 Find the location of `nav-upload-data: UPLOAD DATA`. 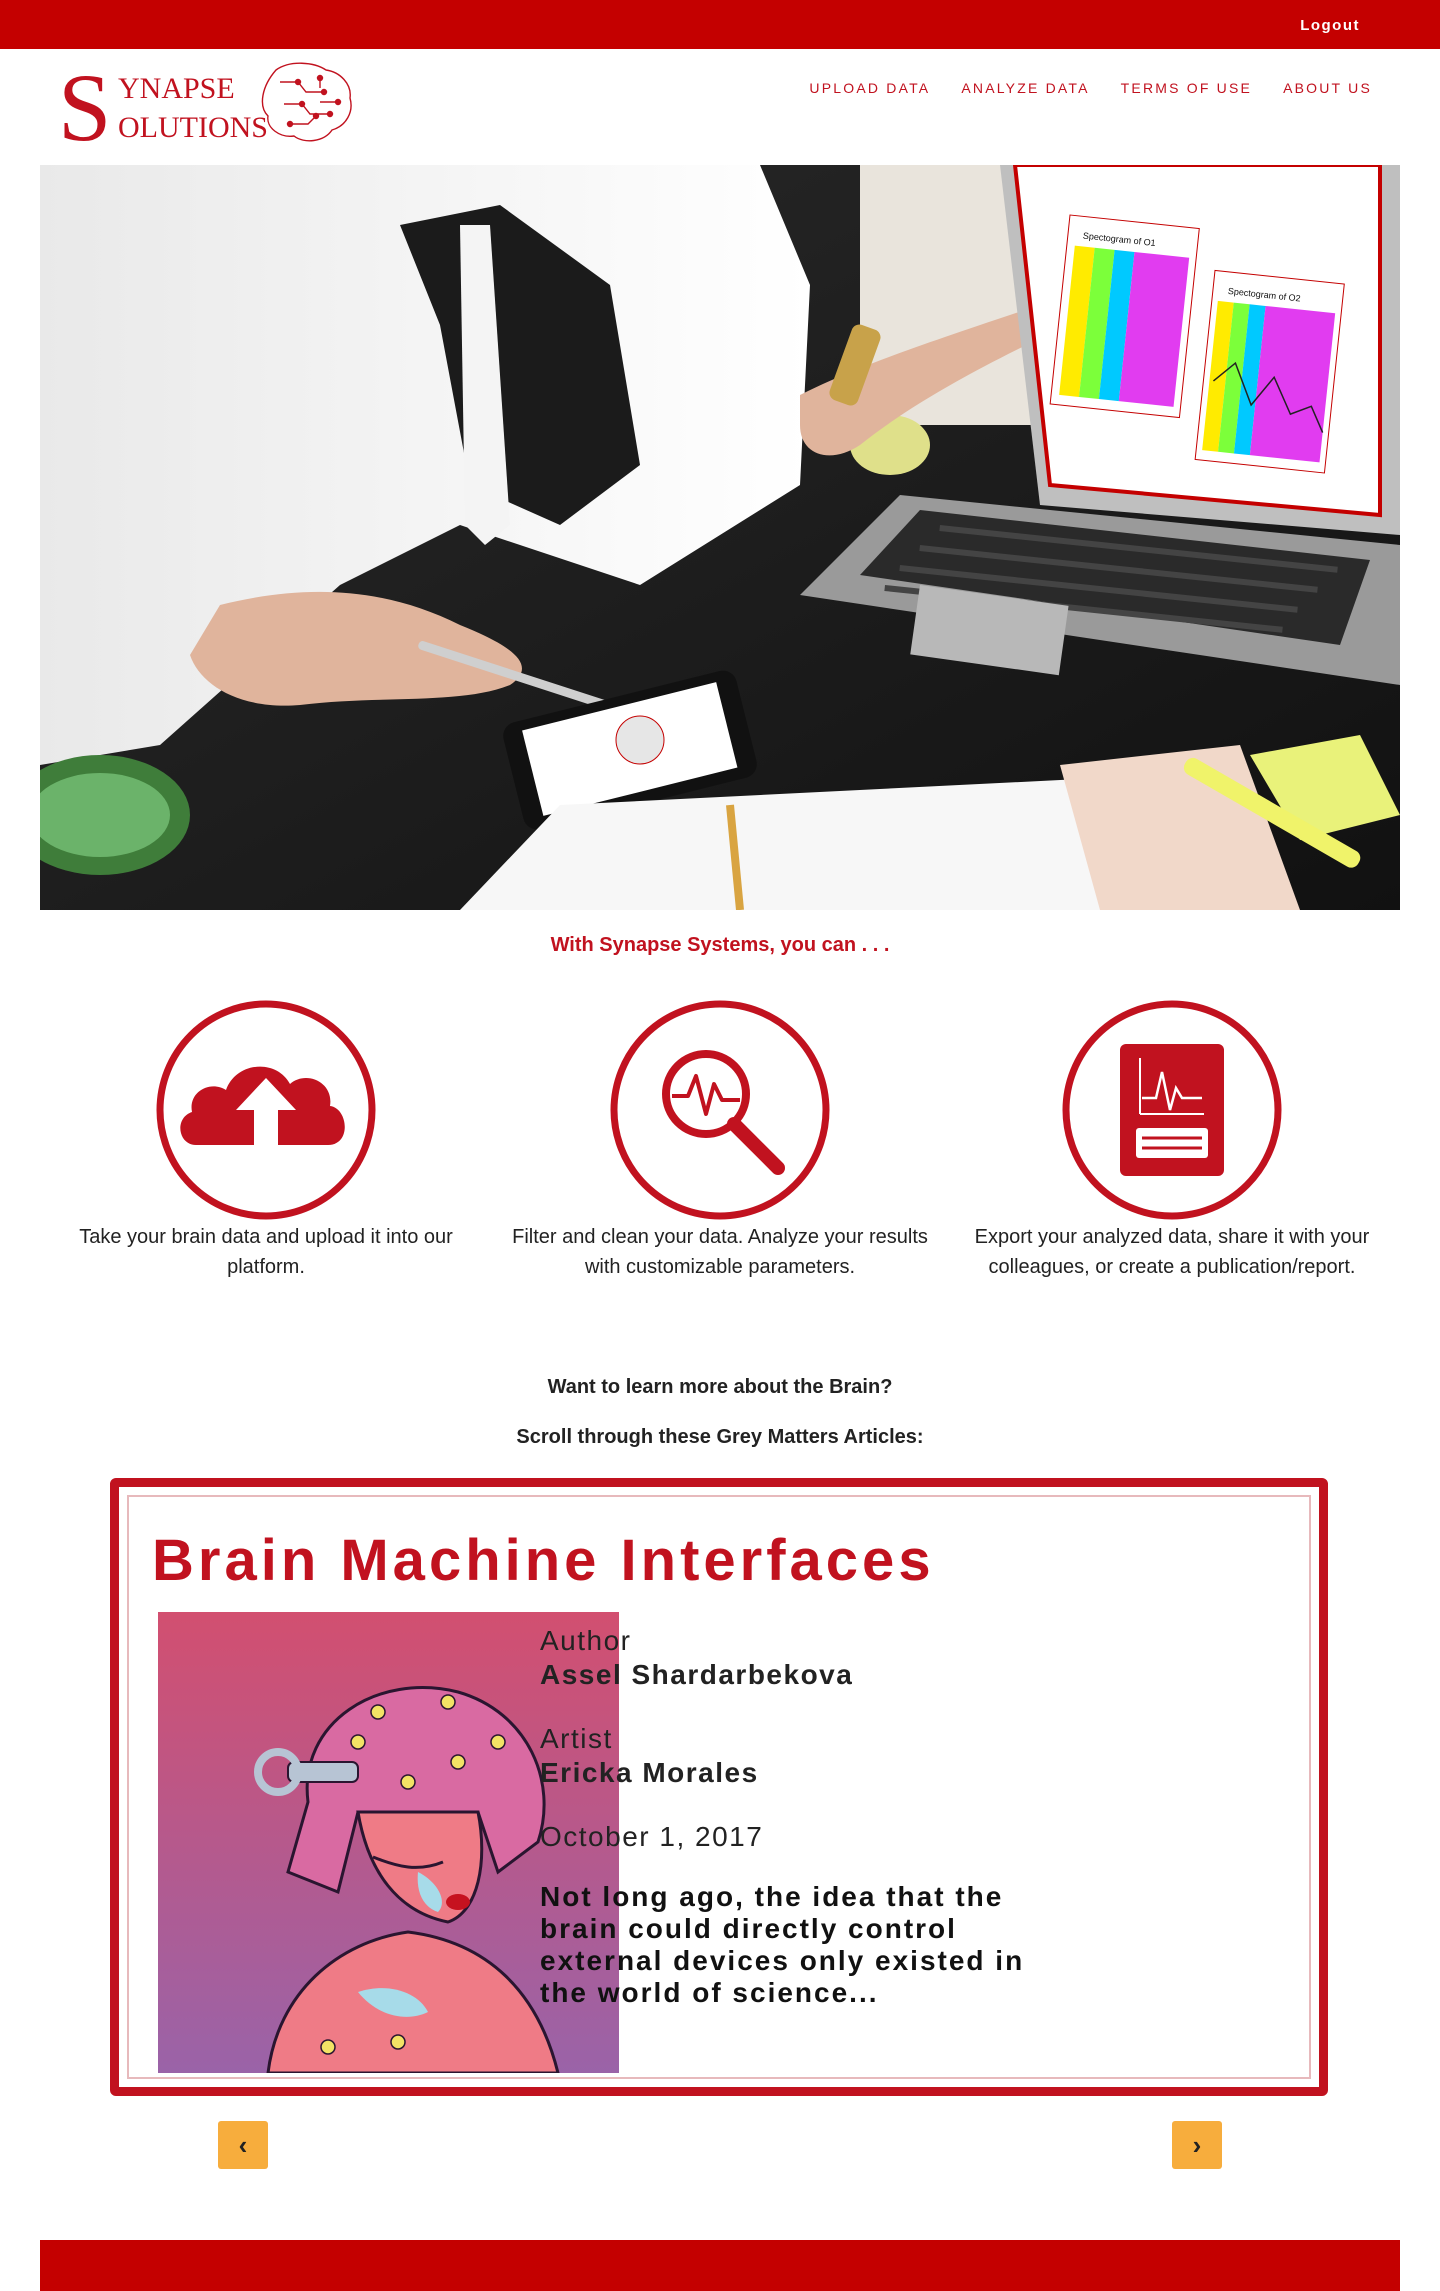

nav-upload-data: UPLOAD DATA is located at coordinates (869, 88).